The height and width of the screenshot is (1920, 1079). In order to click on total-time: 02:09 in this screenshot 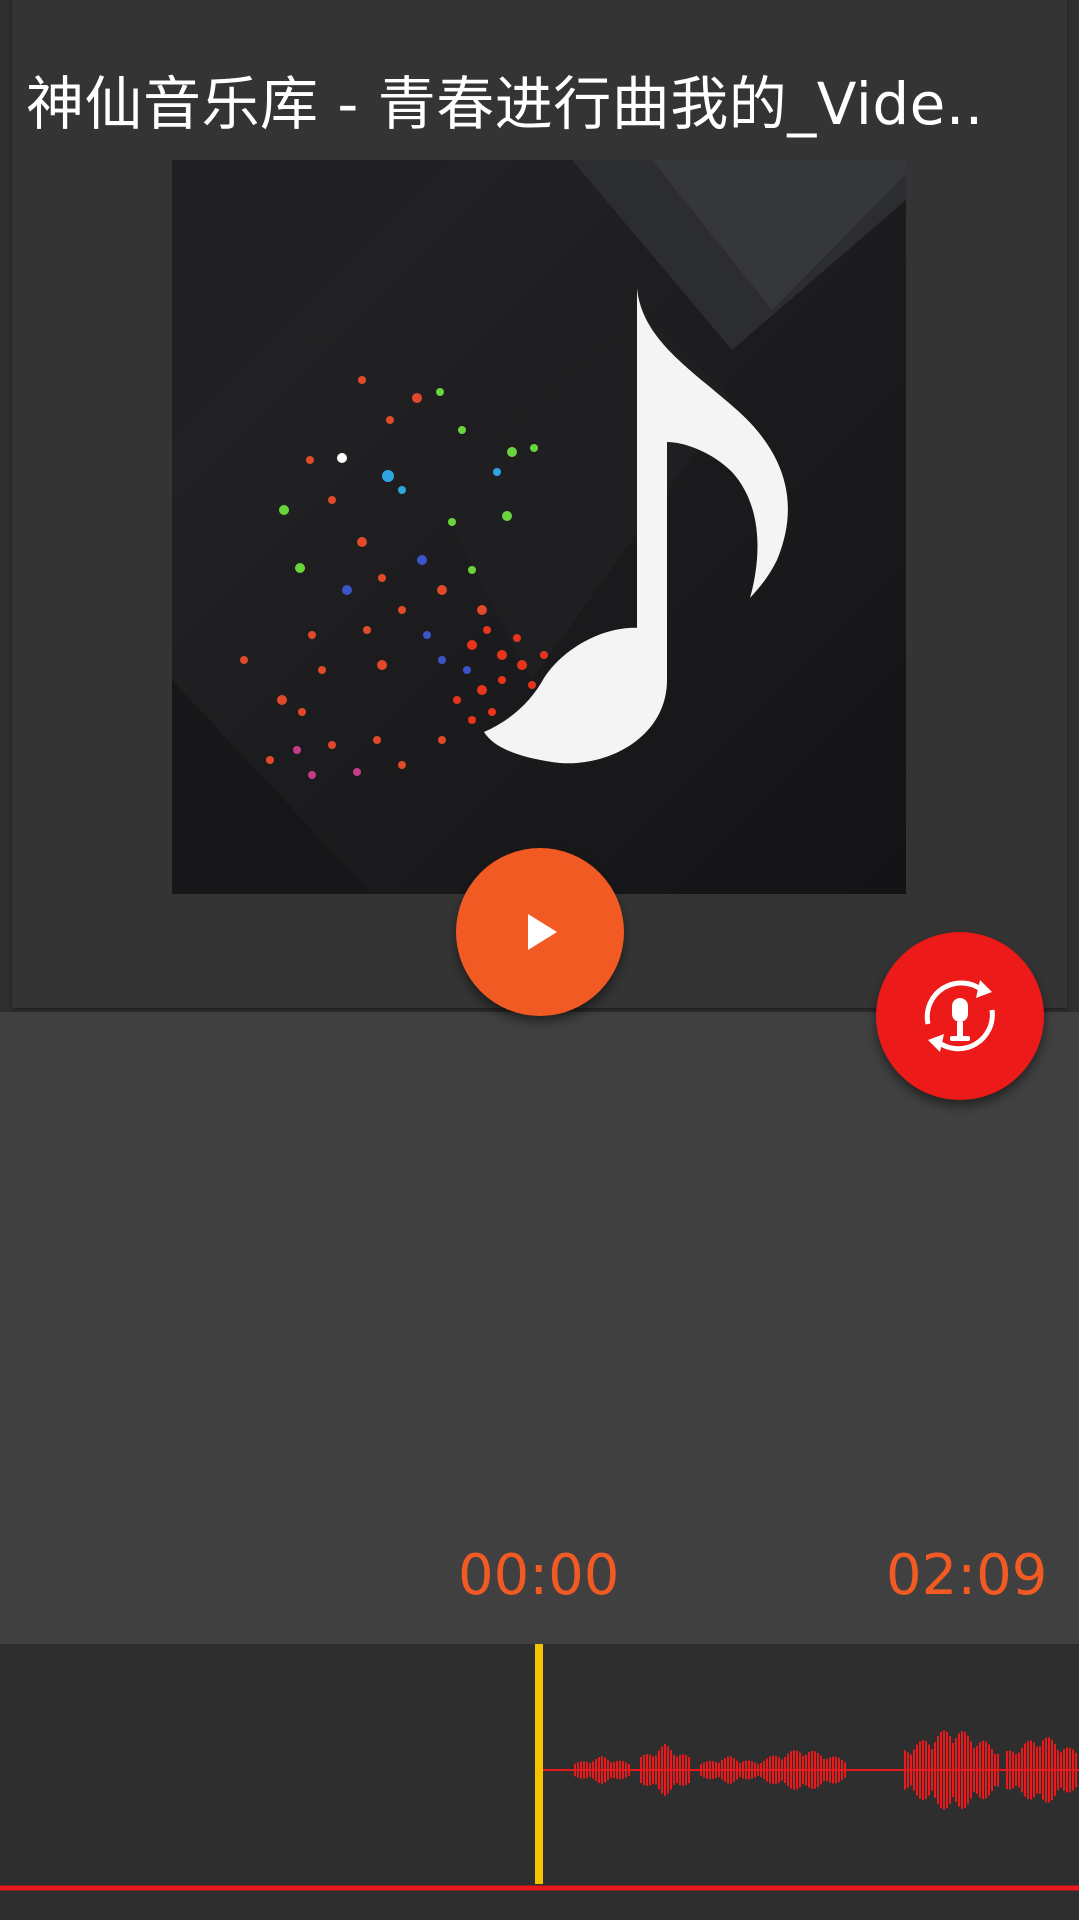, I will do `click(967, 1575)`.